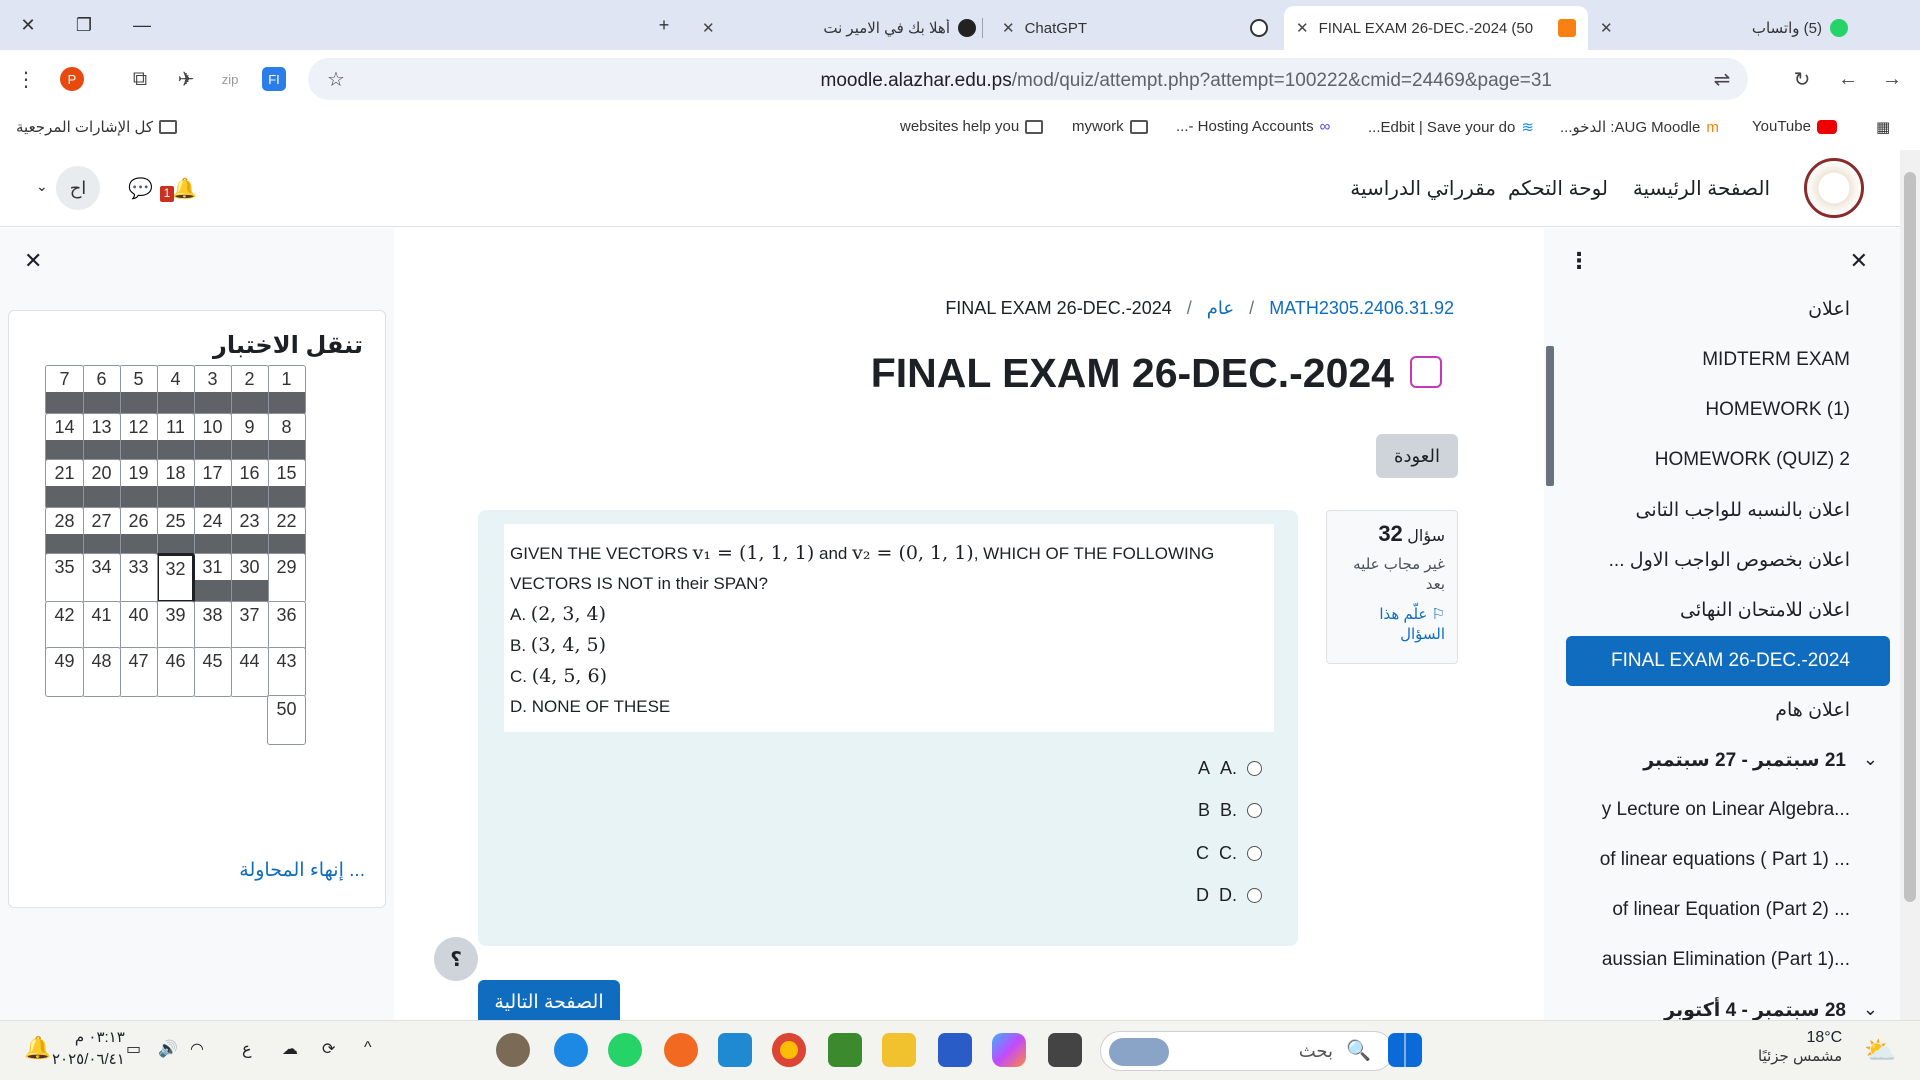 This screenshot has height=1080, width=1920. Describe the element at coordinates (1883, 127) in the screenshot. I see `apps-grid-icon: ▦` at that location.